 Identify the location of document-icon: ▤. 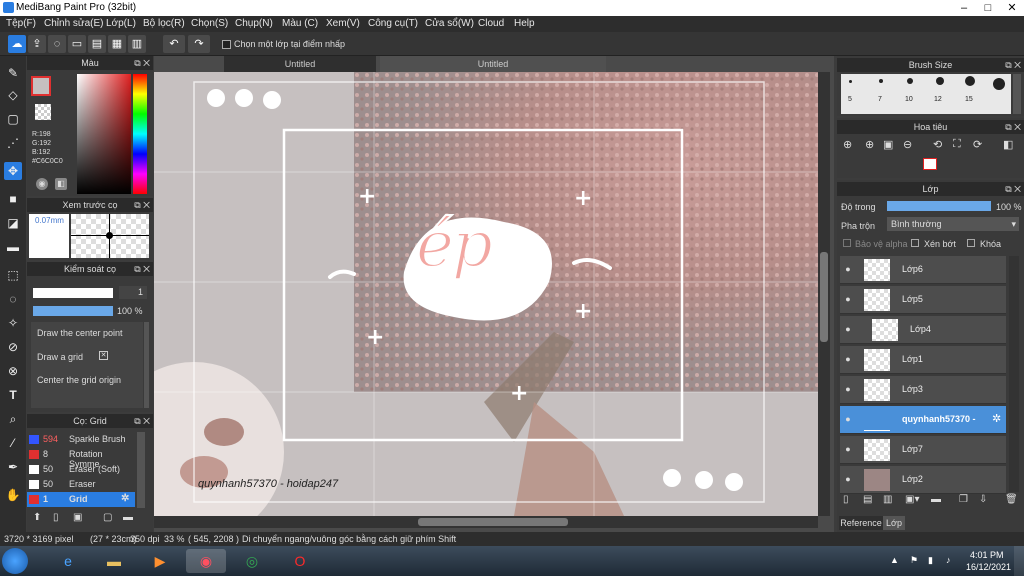
(97, 44).